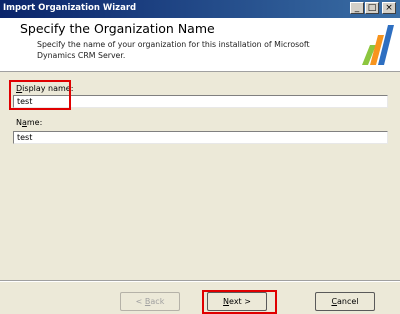  I want to click on maximize-button: □, so click(372, 8).